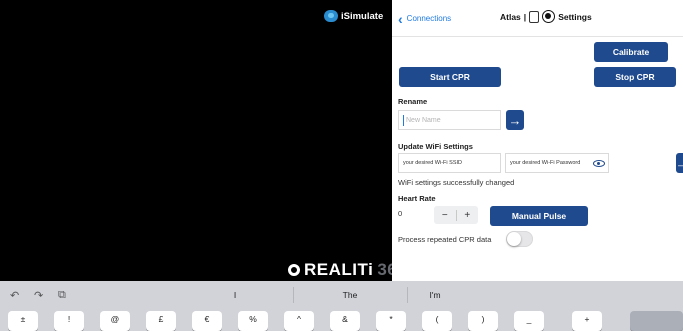 This screenshot has height=331, width=683. I want to click on key-percent: %, so click(253, 321).